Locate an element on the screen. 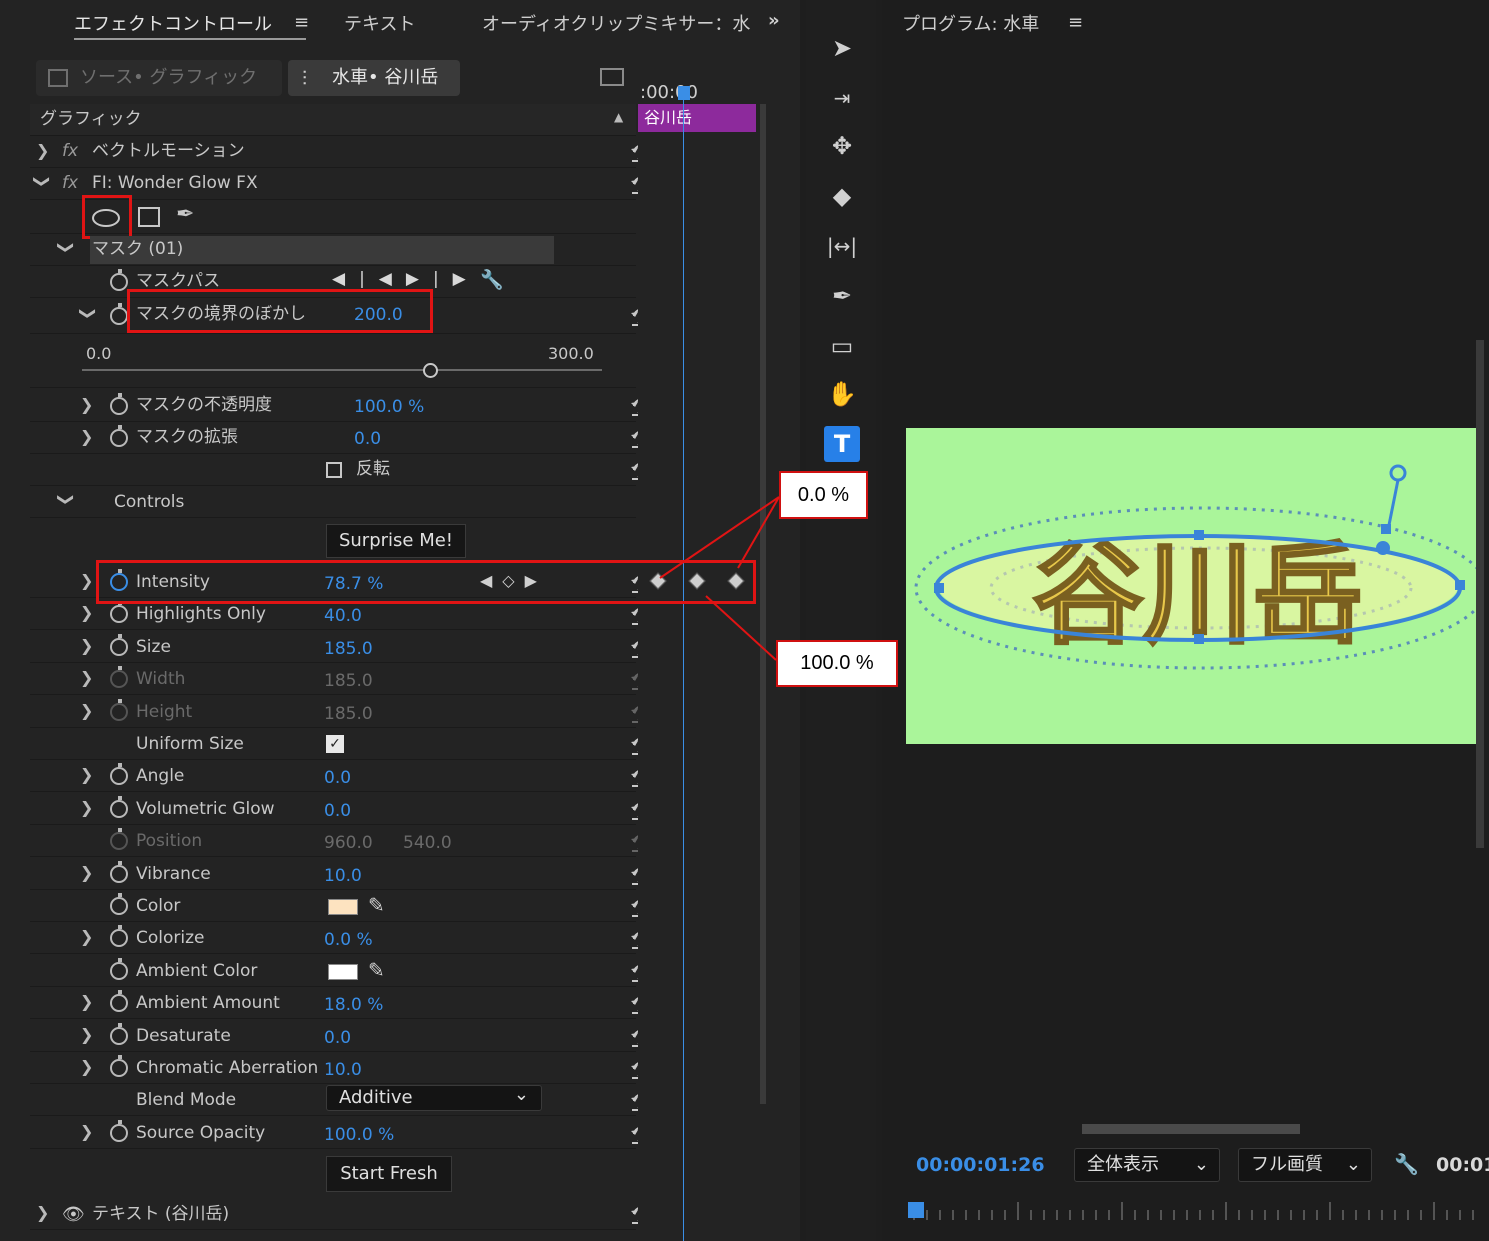 This screenshot has height=1241, width=1489. type-tool-icon: T is located at coordinates (842, 444).